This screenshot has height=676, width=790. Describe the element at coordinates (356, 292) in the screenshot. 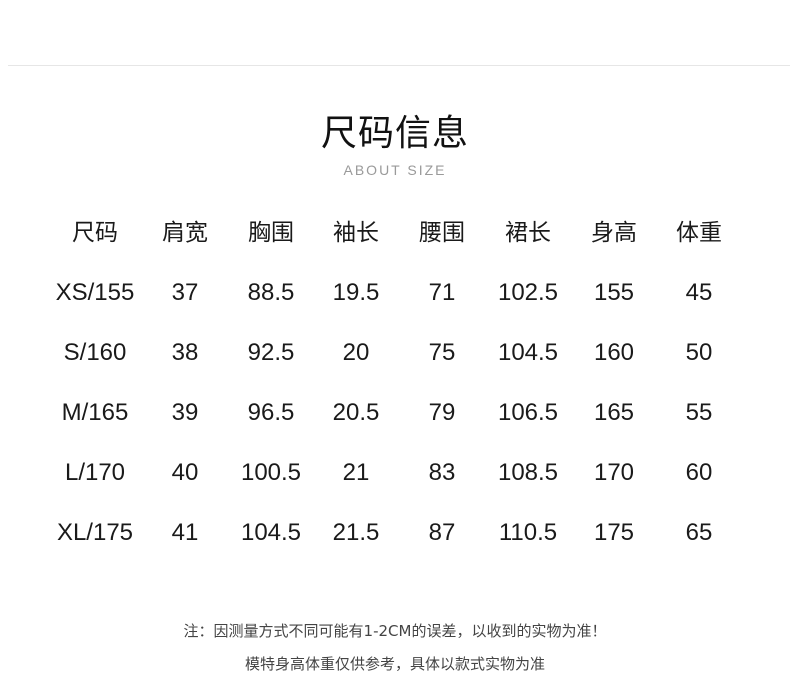

I see `sleeve-cell: 19.5` at that location.